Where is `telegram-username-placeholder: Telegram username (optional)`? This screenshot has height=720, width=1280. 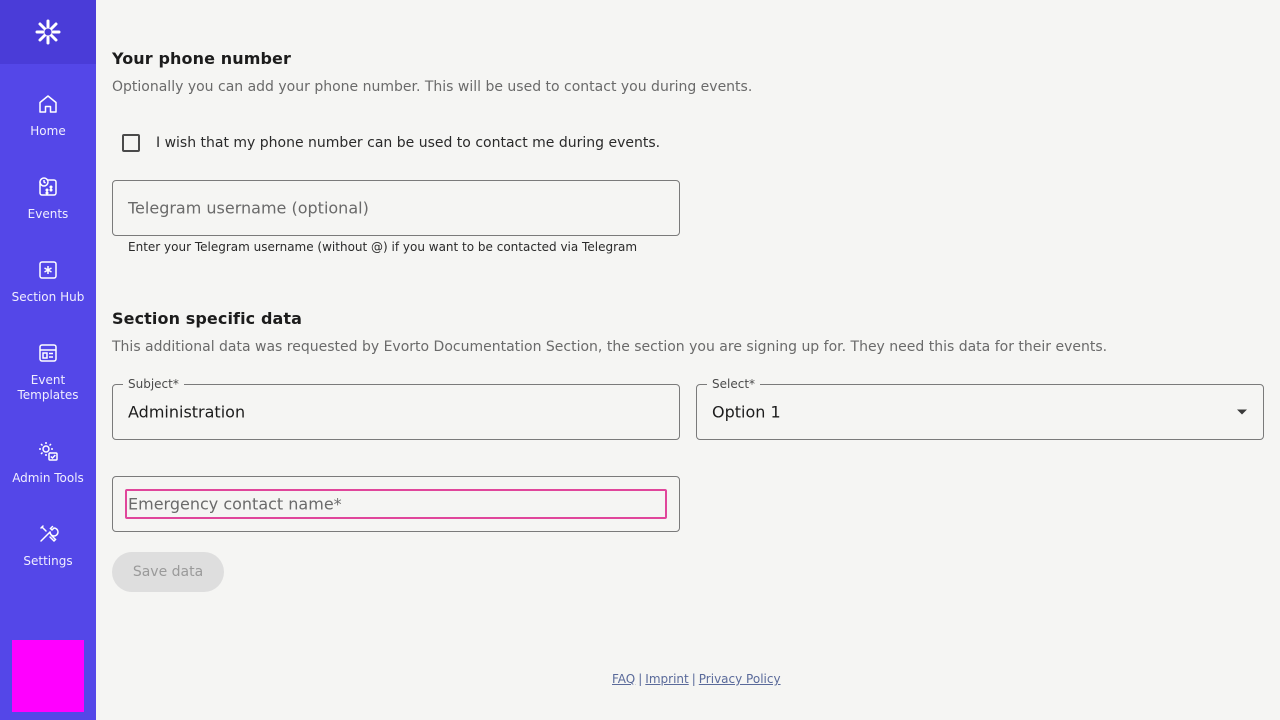
telegram-username-placeholder: Telegram username (optional) is located at coordinates (248, 208).